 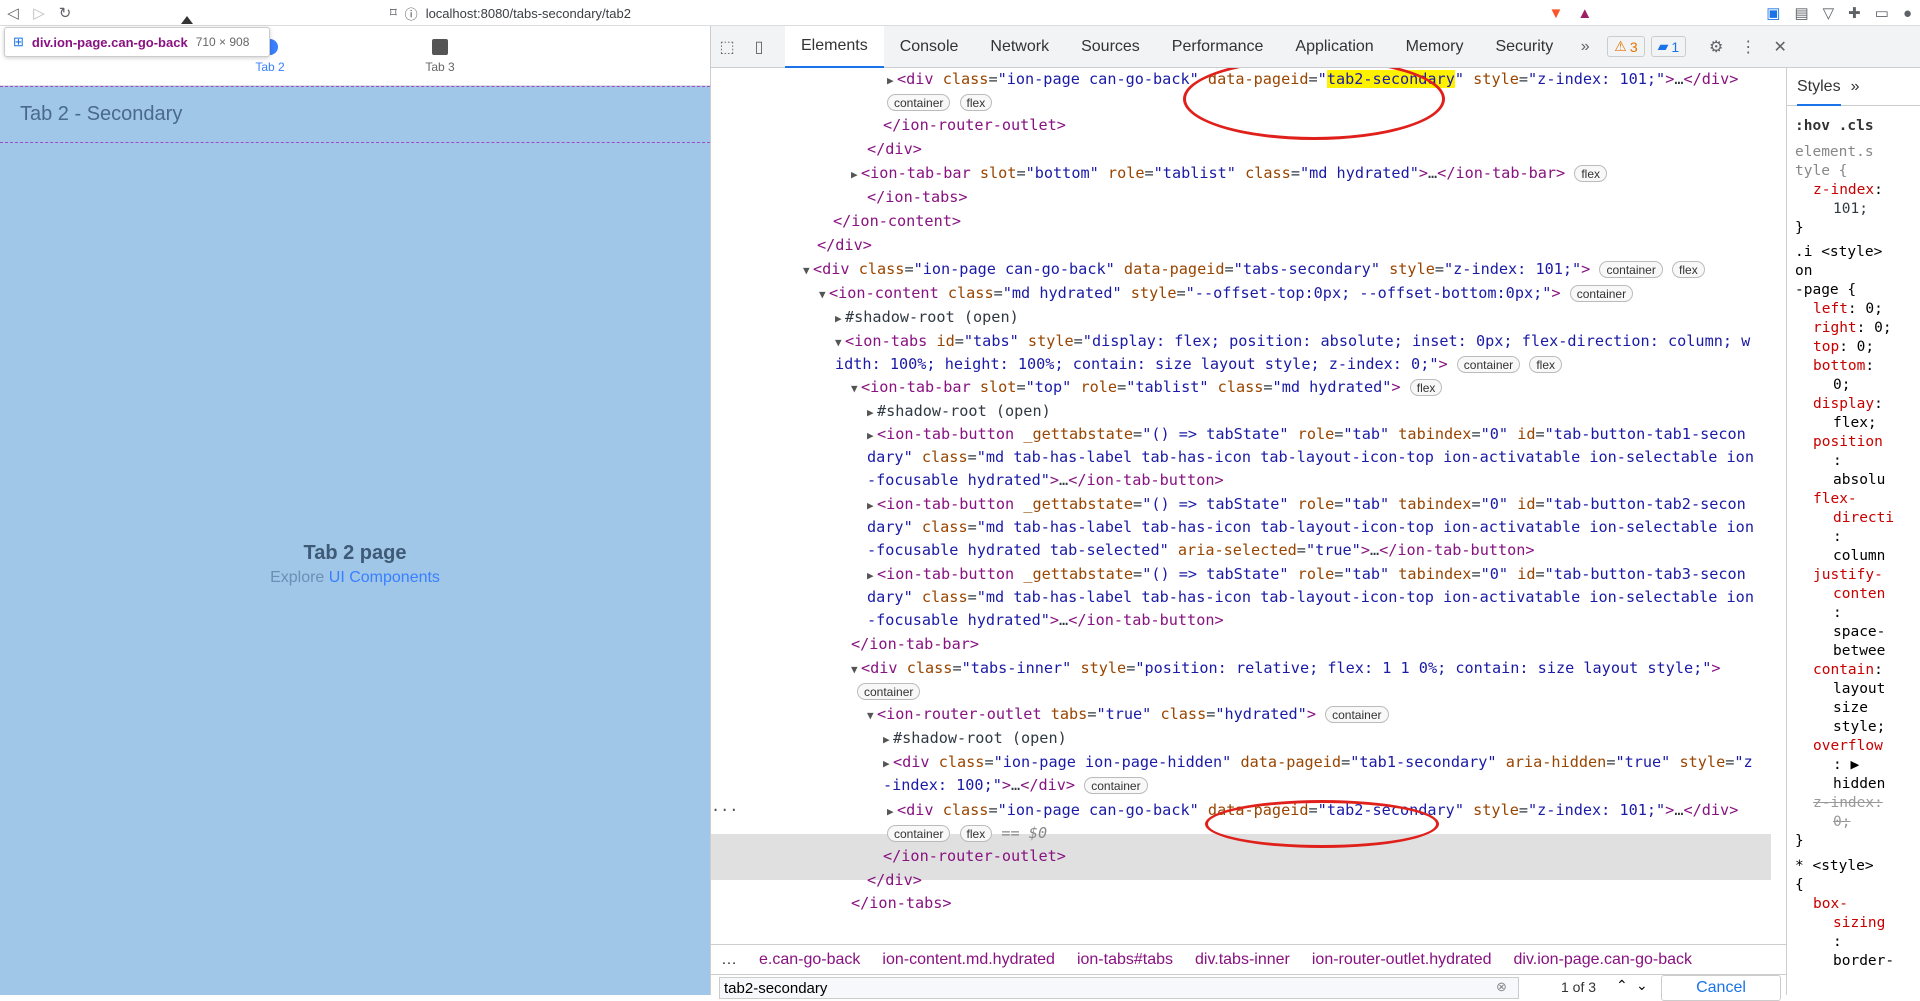 I want to click on info-badge: ▰ 1, so click(x=1668, y=46).